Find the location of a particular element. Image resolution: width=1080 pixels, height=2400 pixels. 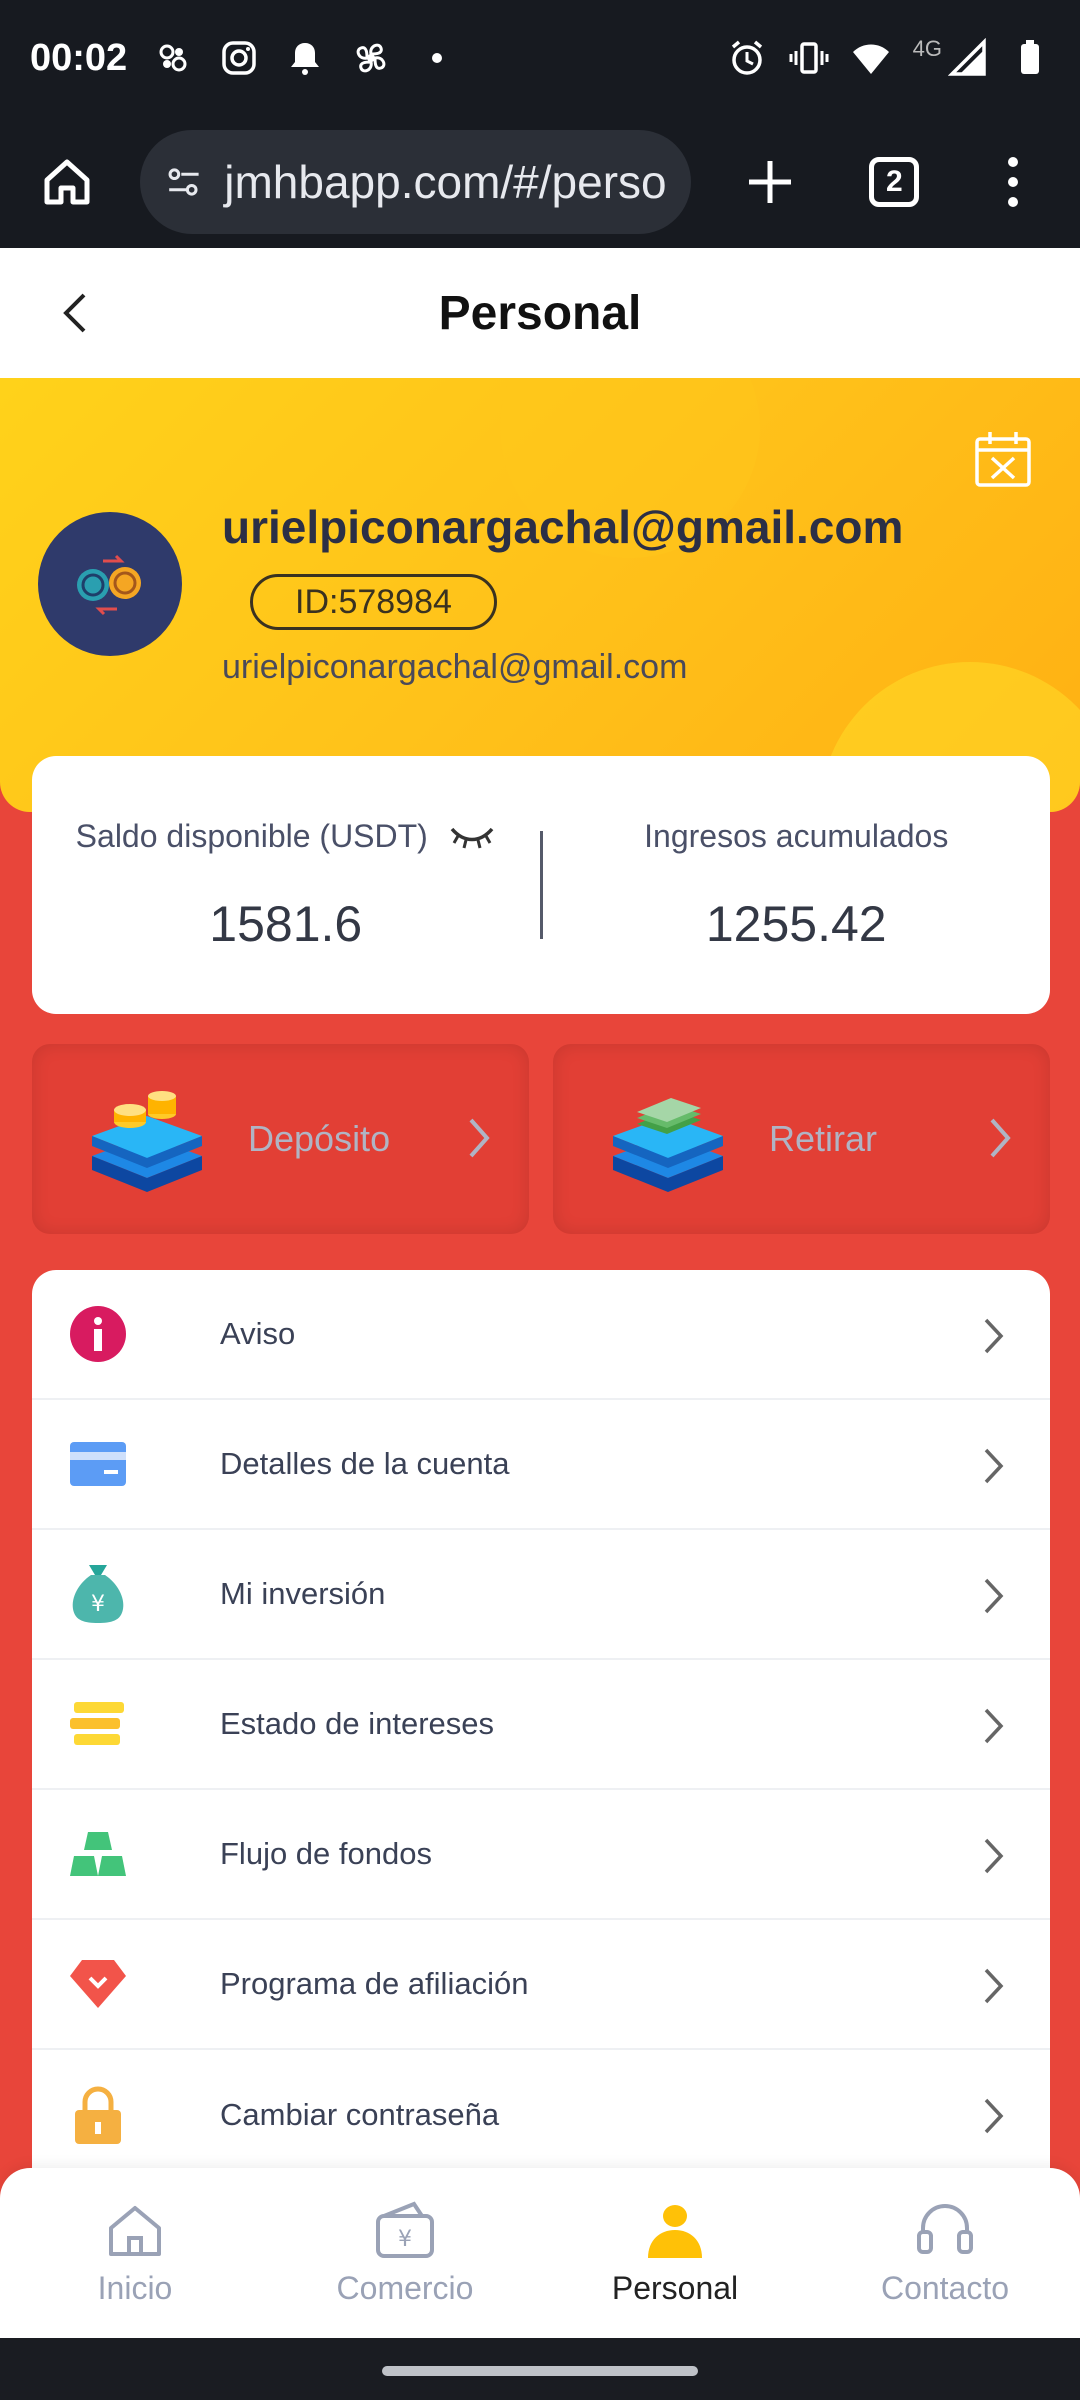

menu-item-account-details: Detalles de la cuenta is located at coordinates (541, 1465).